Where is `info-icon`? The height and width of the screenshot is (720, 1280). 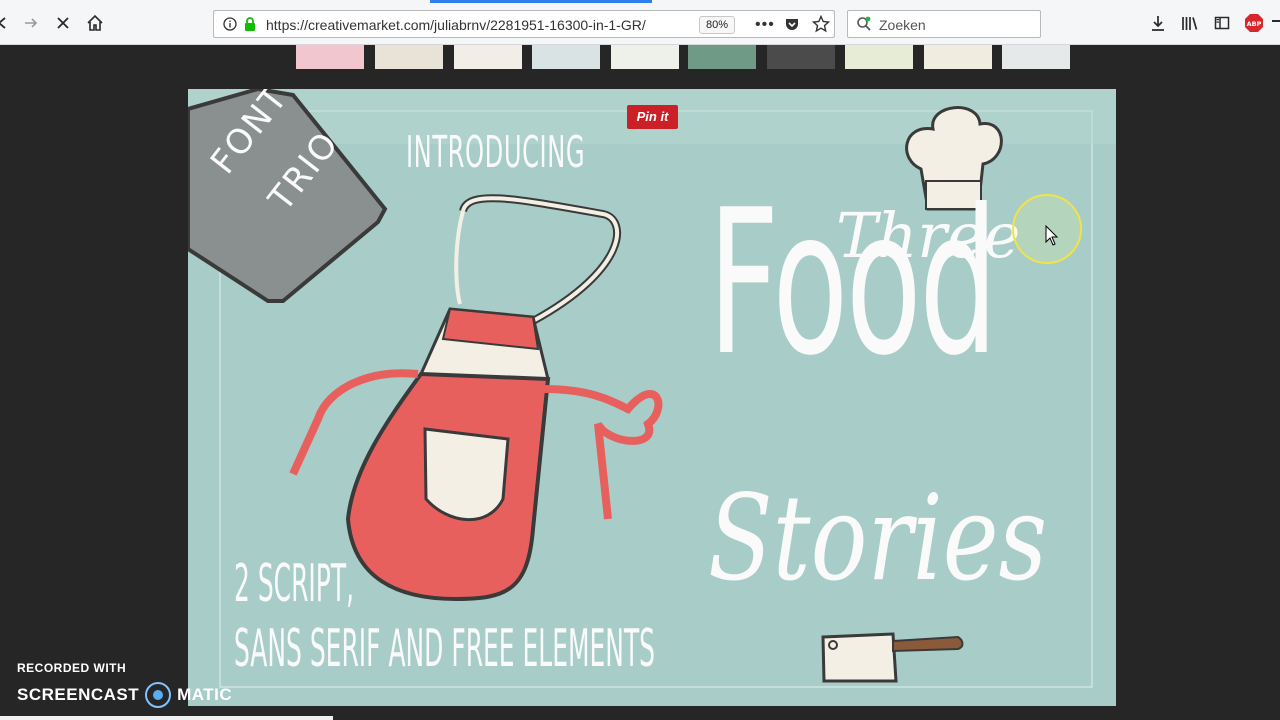 info-icon is located at coordinates (230, 26).